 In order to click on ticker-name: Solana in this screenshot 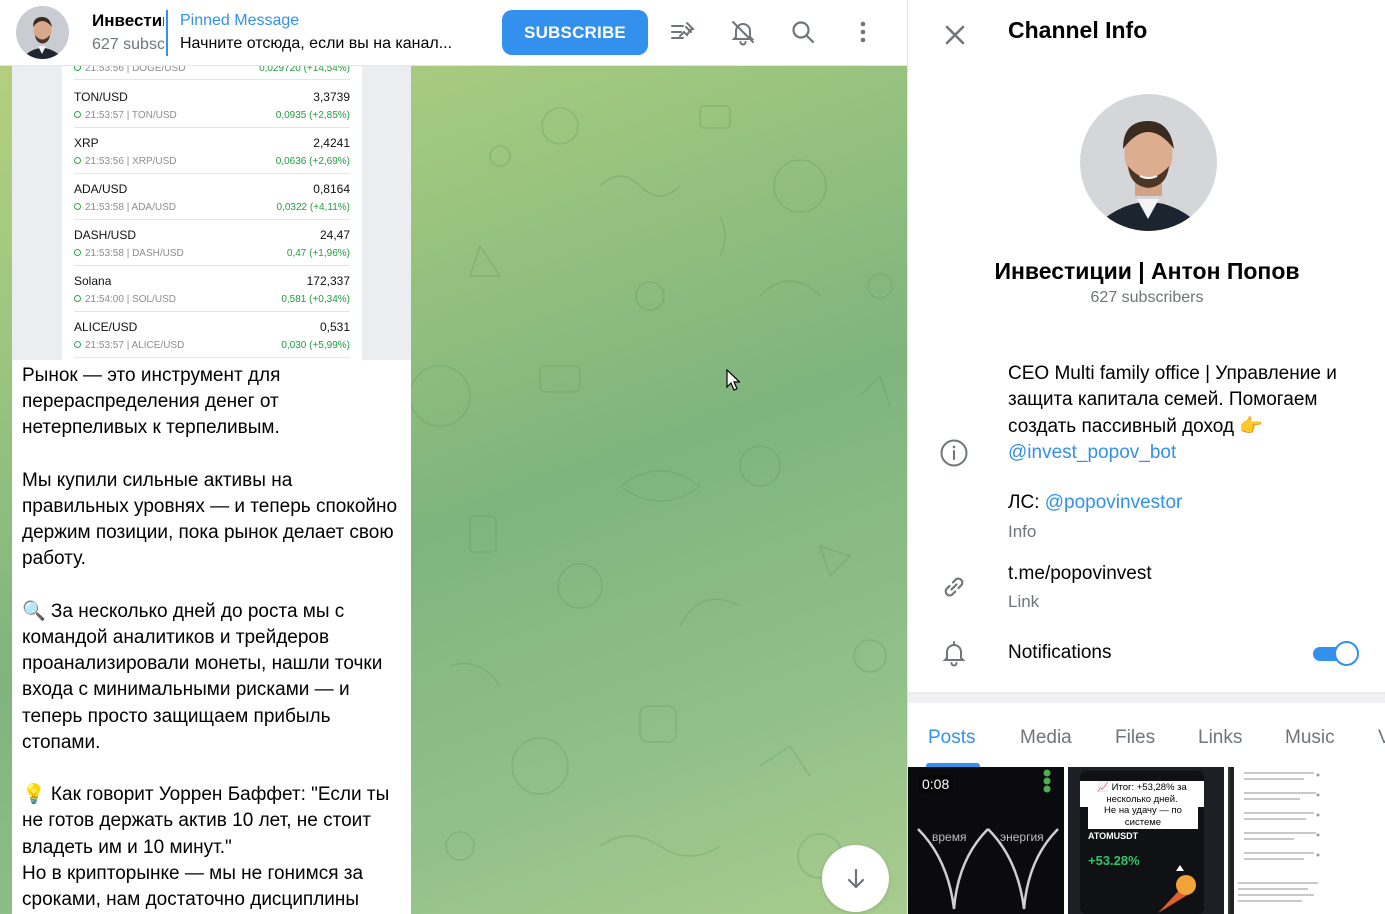, I will do `click(93, 281)`.